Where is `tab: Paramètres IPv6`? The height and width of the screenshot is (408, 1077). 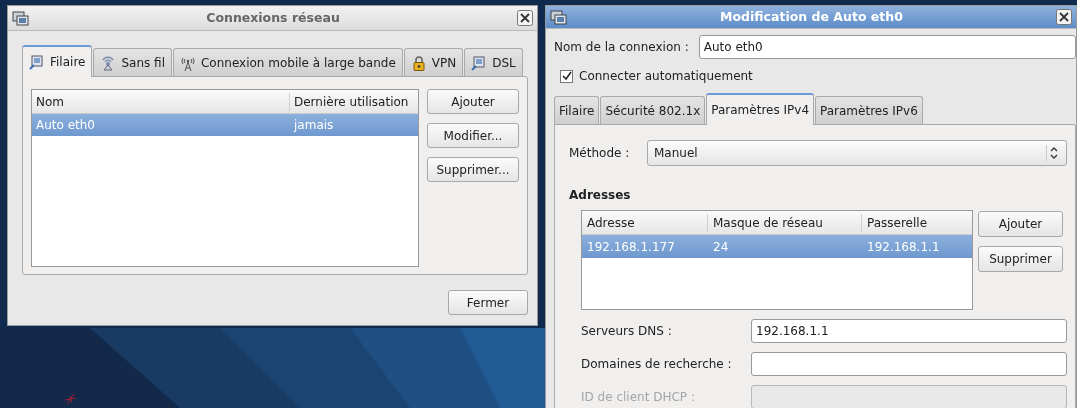 tab: Paramètres IPv6 is located at coordinates (869, 110).